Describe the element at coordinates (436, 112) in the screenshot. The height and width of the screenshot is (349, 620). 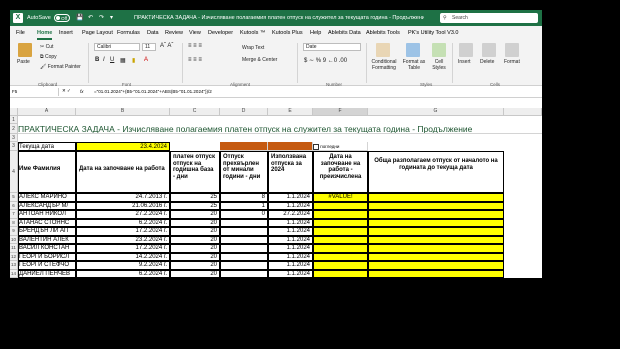
I see `column-header-g: G` at that location.